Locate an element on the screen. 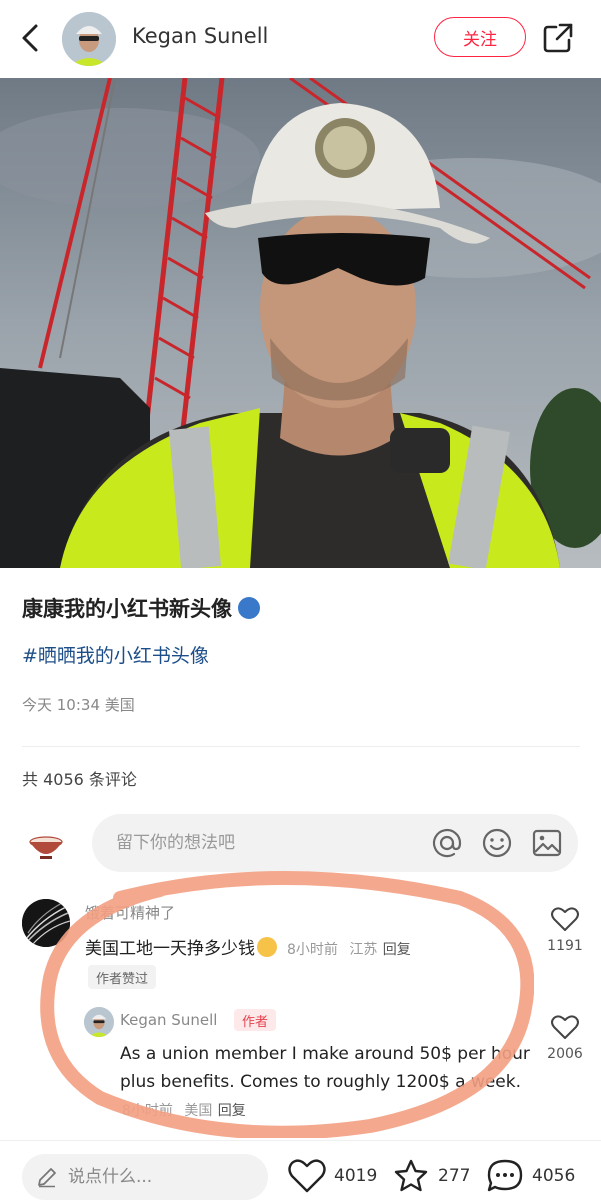 Image resolution: width=601 pixels, height=1201 pixels. star-icon is located at coordinates (411, 1176).